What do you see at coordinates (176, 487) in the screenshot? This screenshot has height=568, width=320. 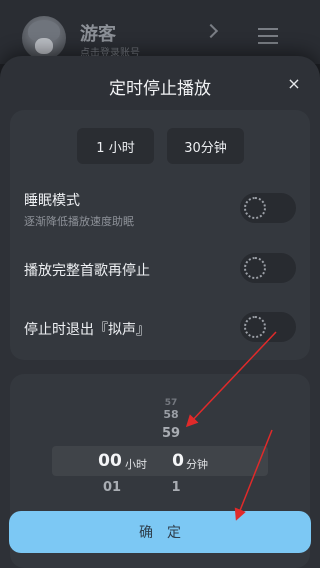 I see `minute-option: 1` at bounding box center [176, 487].